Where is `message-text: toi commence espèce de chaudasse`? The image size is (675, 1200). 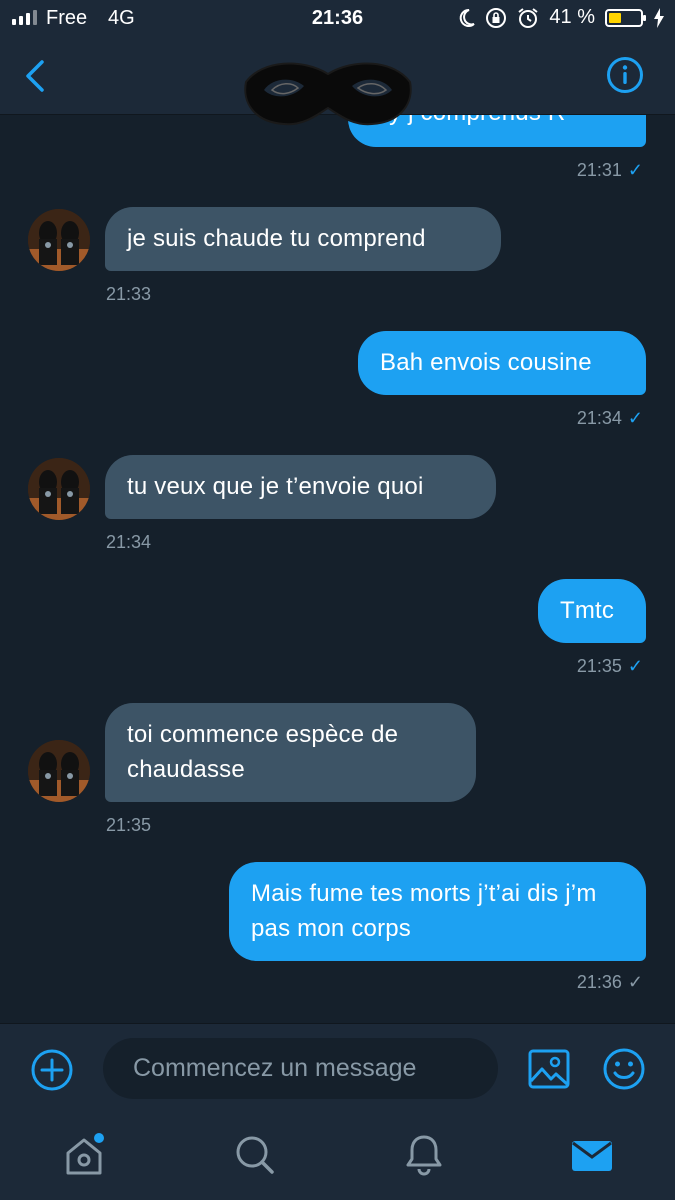
message-text: toi commence espèce de chaudasse is located at coordinates (263, 752).